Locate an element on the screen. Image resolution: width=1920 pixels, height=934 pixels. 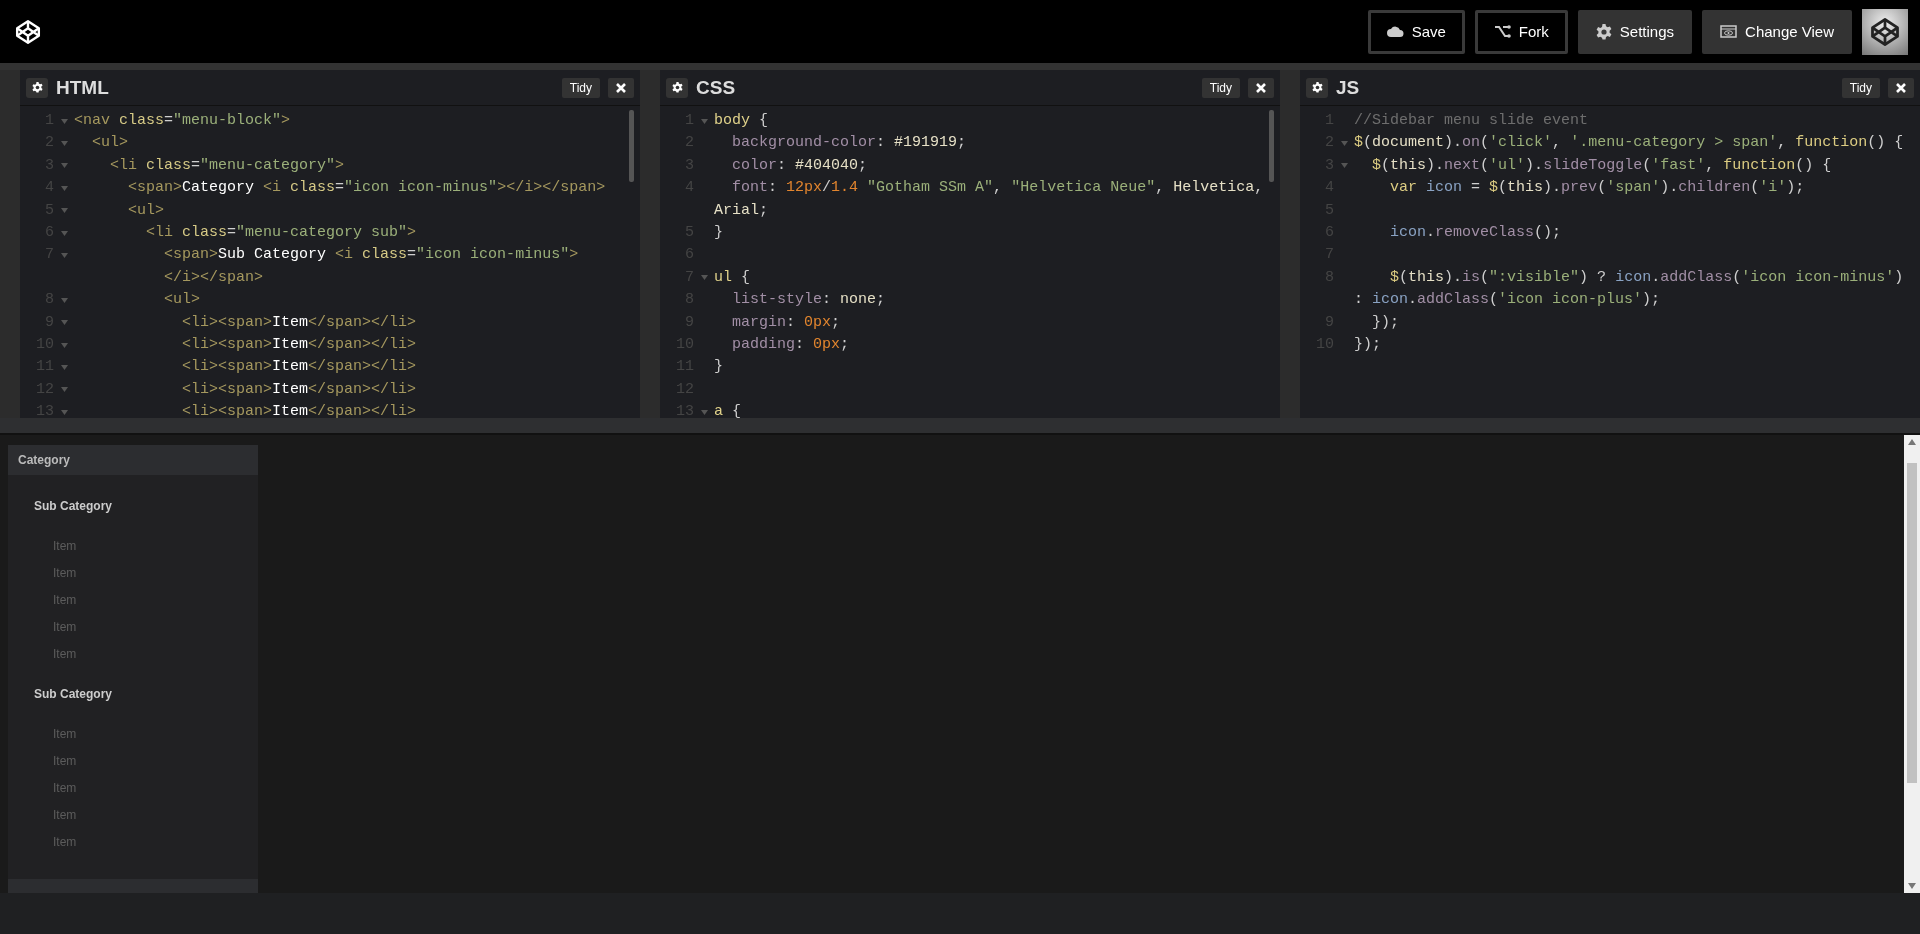
code-line: </i></span> is located at coordinates (213, 277).